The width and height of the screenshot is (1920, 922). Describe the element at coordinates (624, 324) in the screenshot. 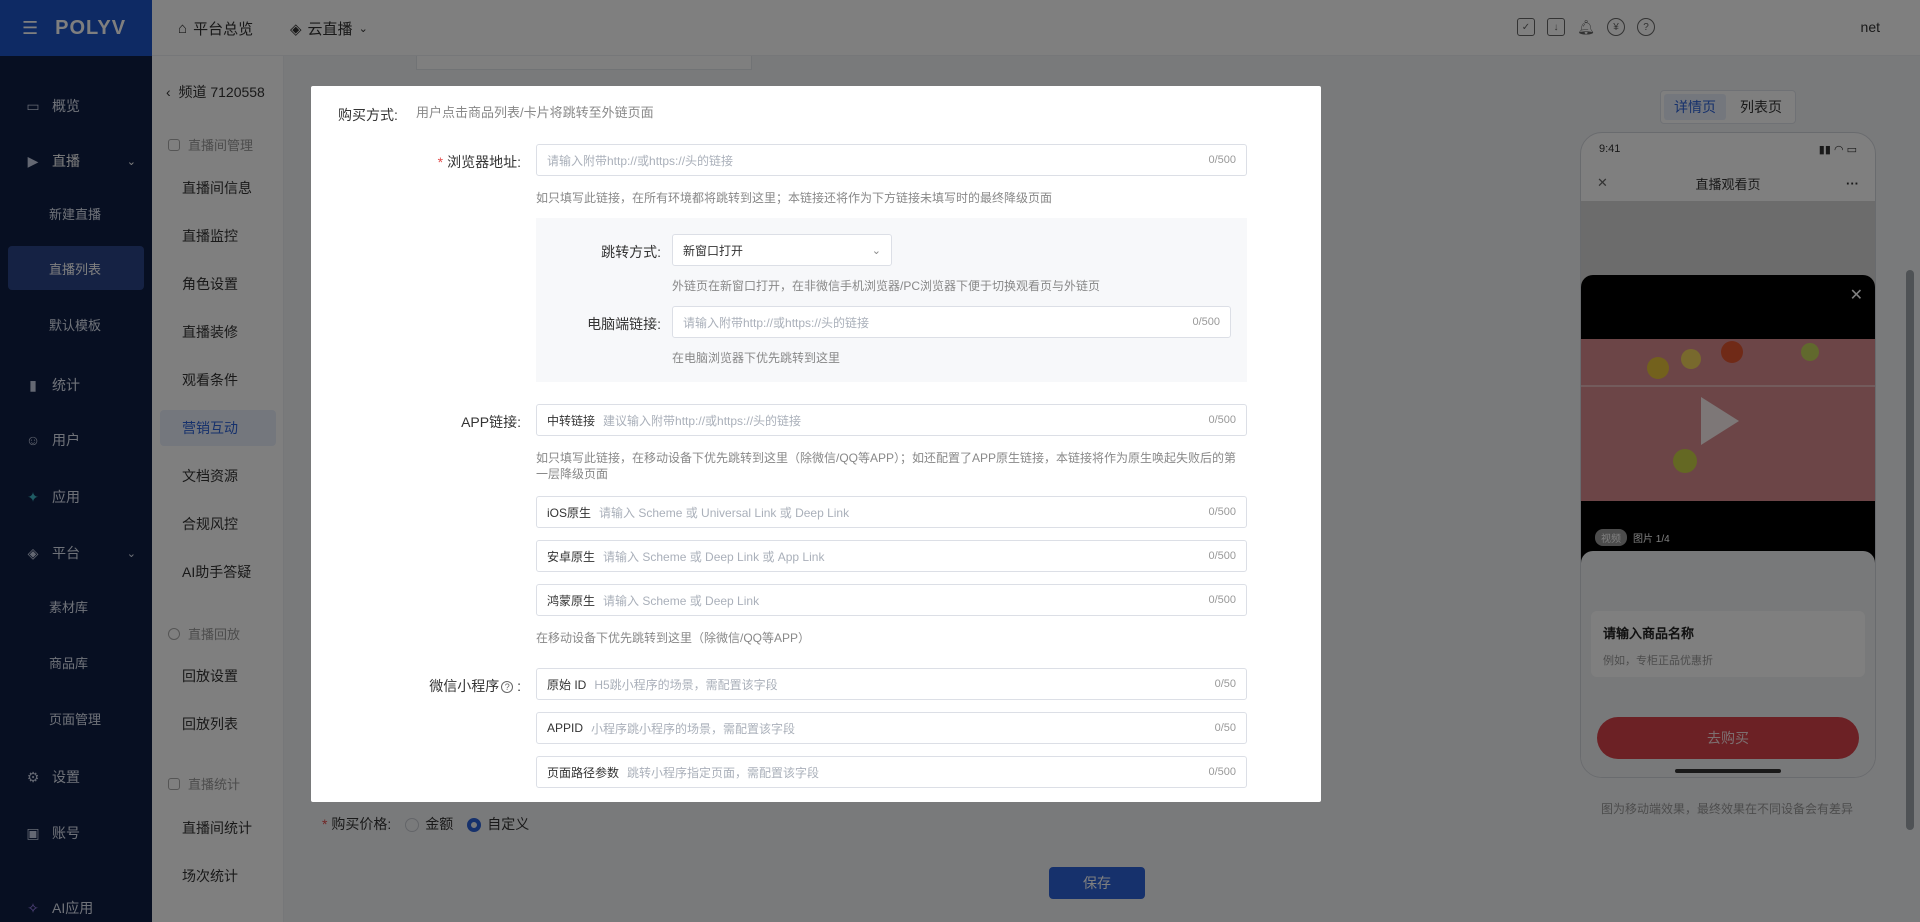

I see `pc-link-label: 电脑端链接:` at that location.